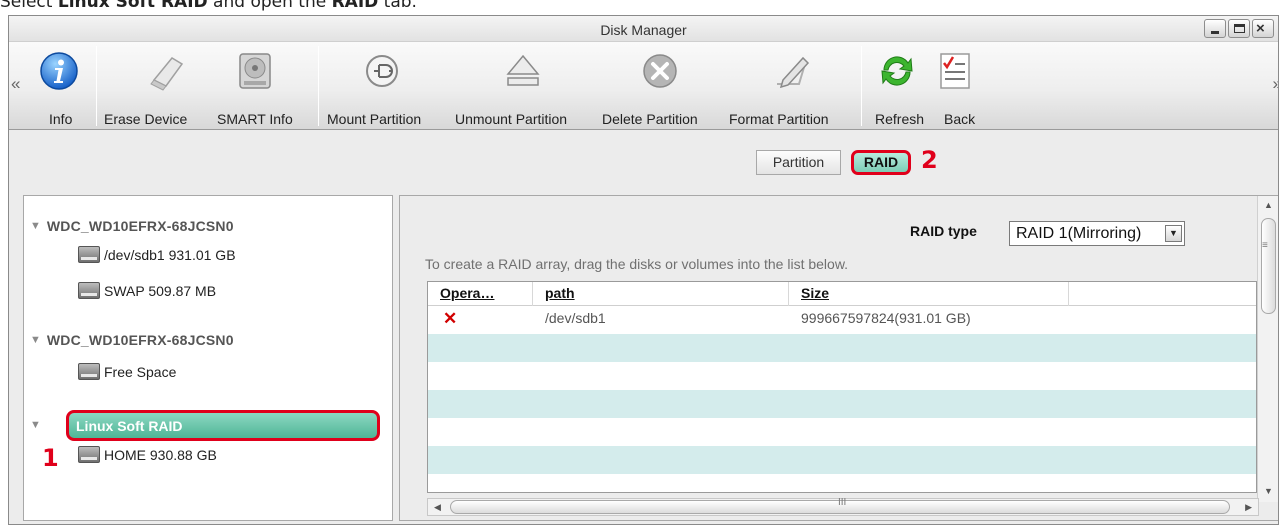 The image size is (1279, 525). Describe the element at coordinates (661, 294) in the screenshot. I see `column-path: path` at that location.